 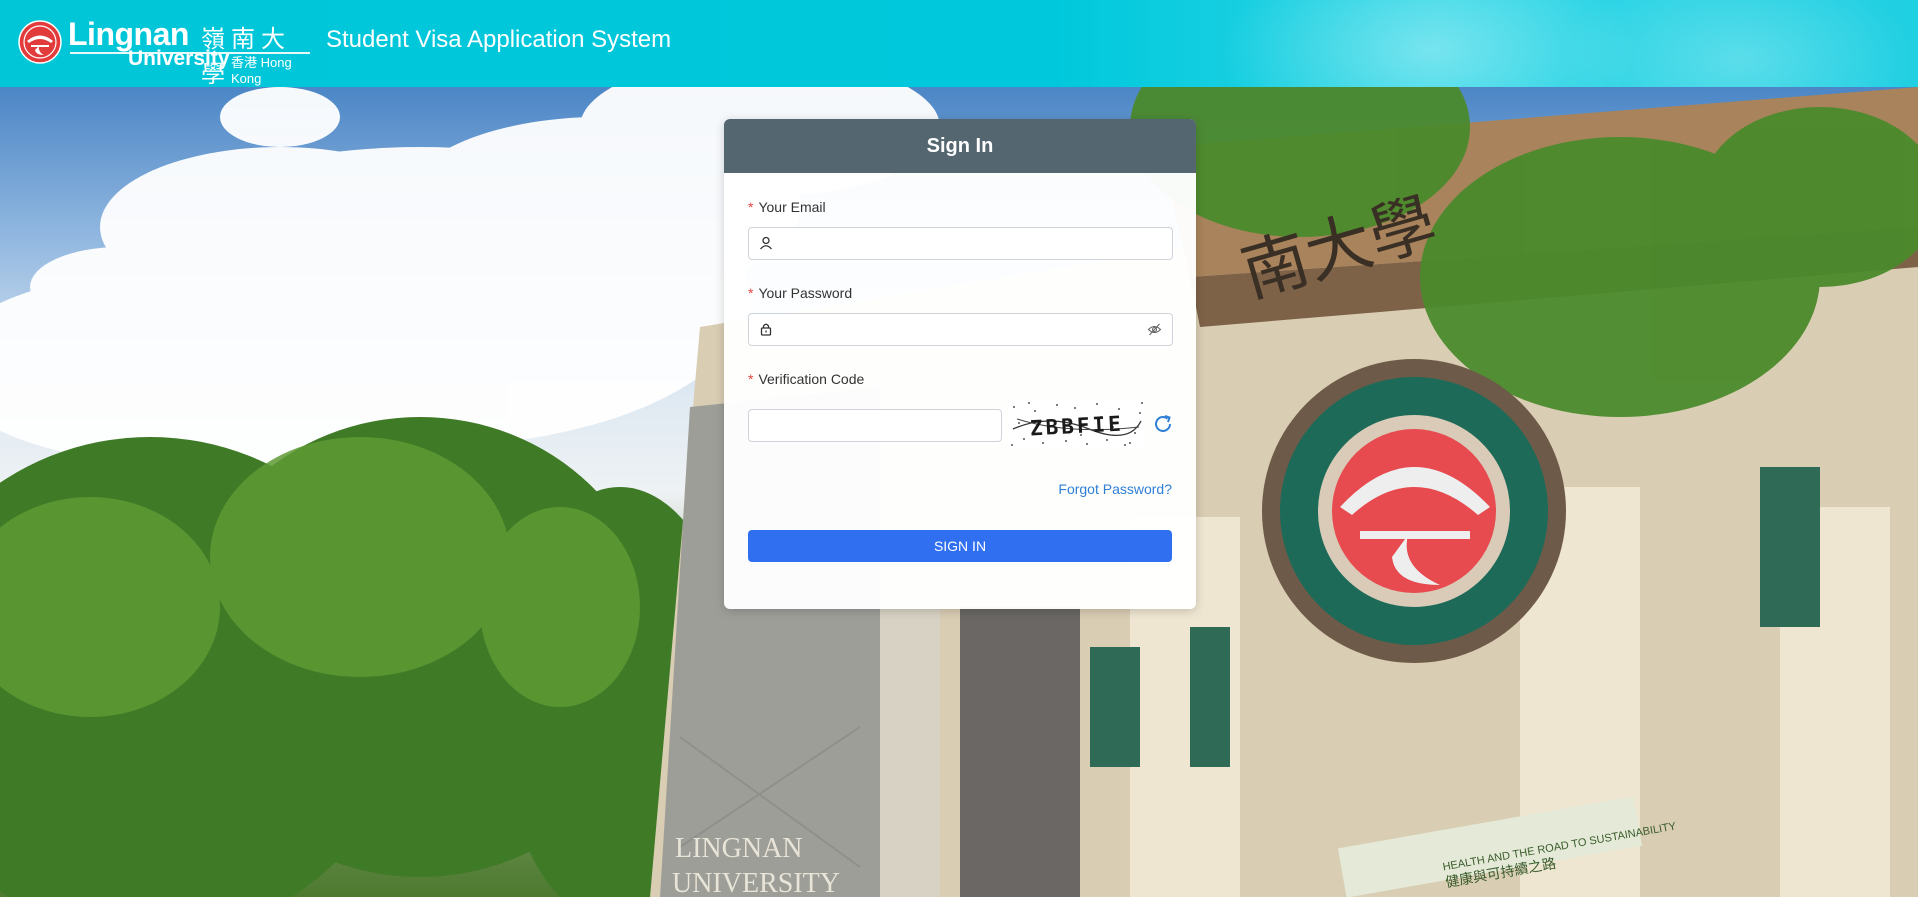 I want to click on verification-code-field, so click(x=875, y=425).